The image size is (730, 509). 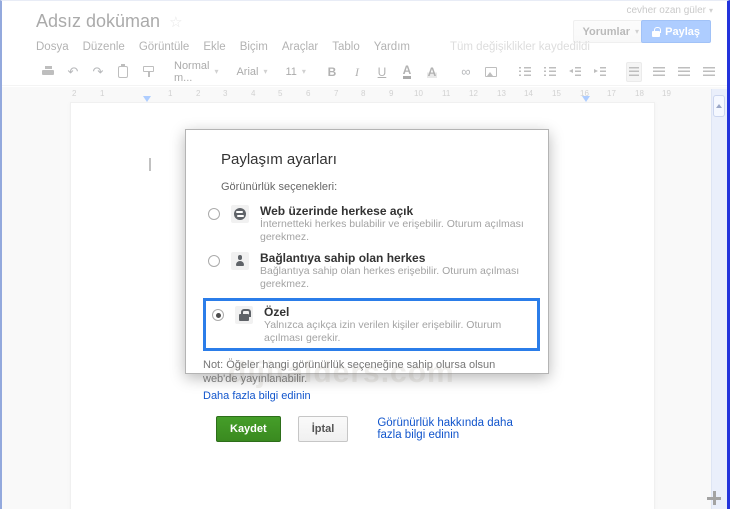 What do you see at coordinates (277, 312) in the screenshot?
I see `option-label: Özel` at bounding box center [277, 312].